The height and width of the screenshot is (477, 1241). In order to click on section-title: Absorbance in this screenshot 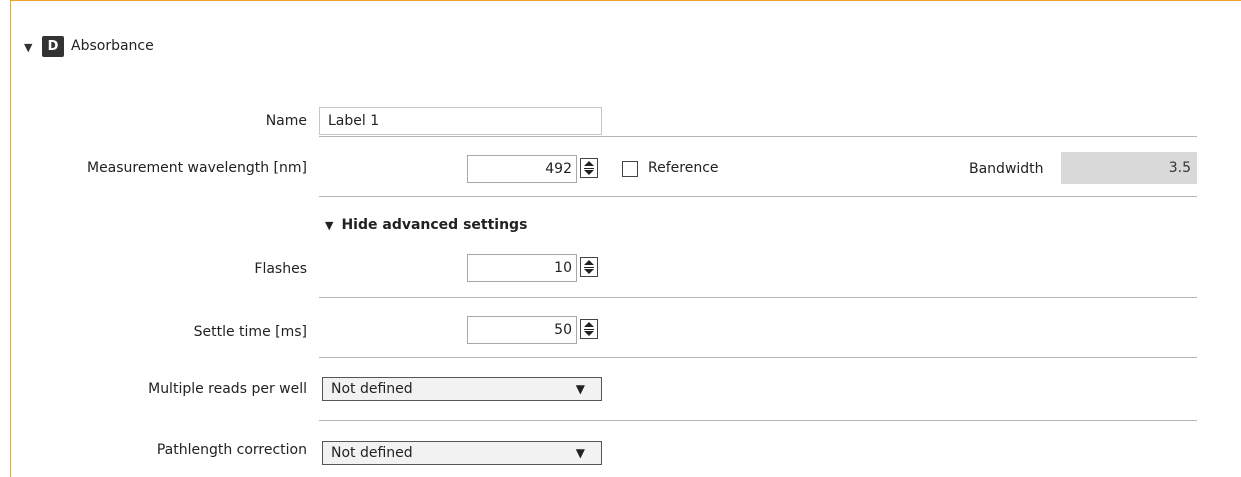, I will do `click(112, 46)`.